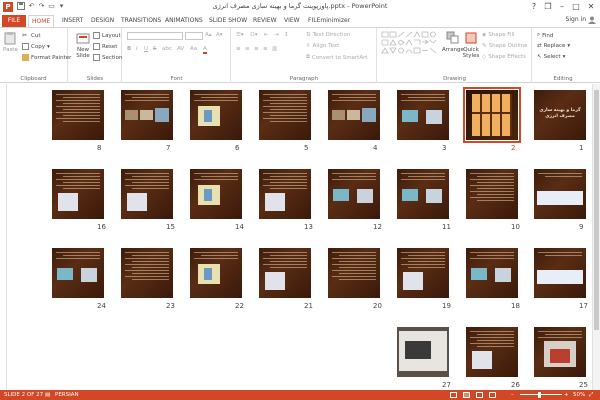  What do you see at coordinates (534, 6) in the screenshot?
I see `help-button: ?` at bounding box center [534, 6].